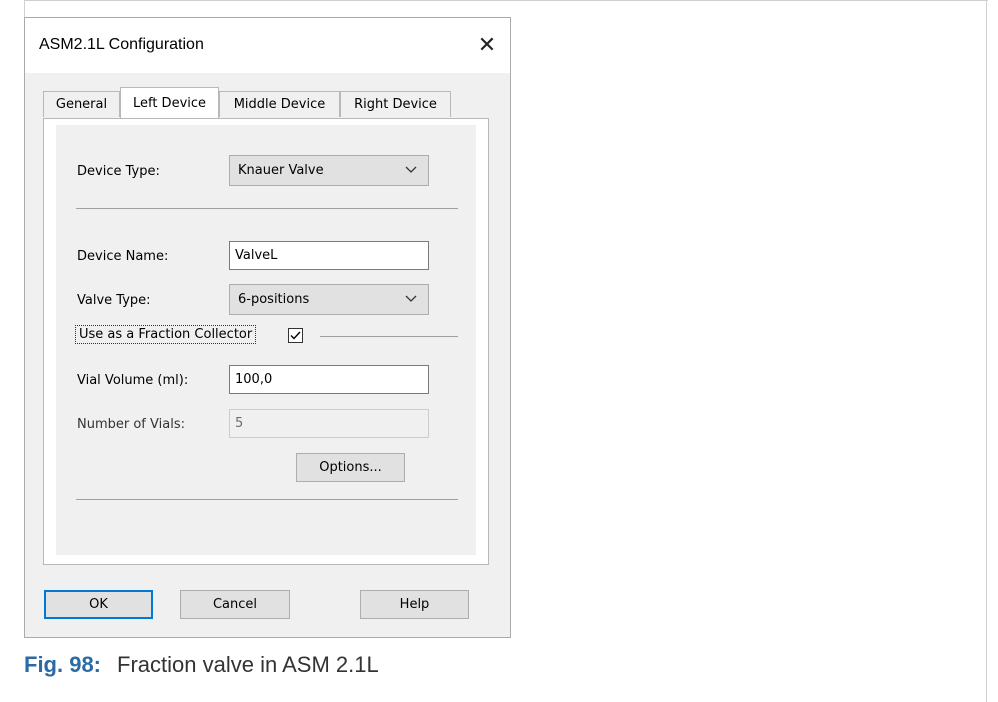 The height and width of the screenshot is (702, 998). I want to click on page-frame-top, so click(506, 0).